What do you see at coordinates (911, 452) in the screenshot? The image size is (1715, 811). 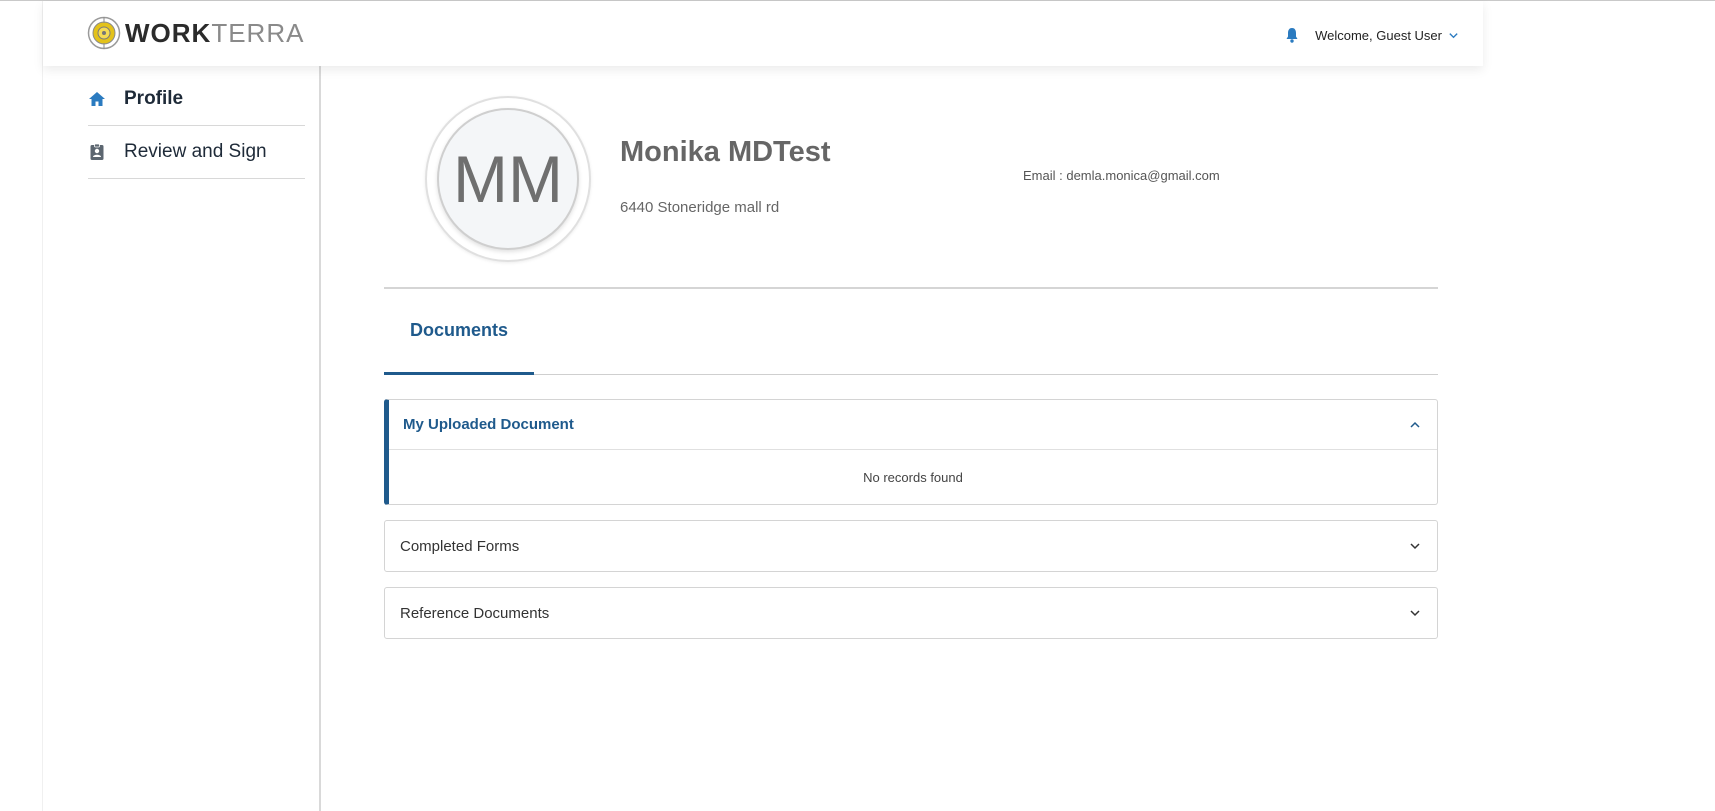 I see `accordion-my-uploaded-document: My Uploaded Document No records found` at bounding box center [911, 452].